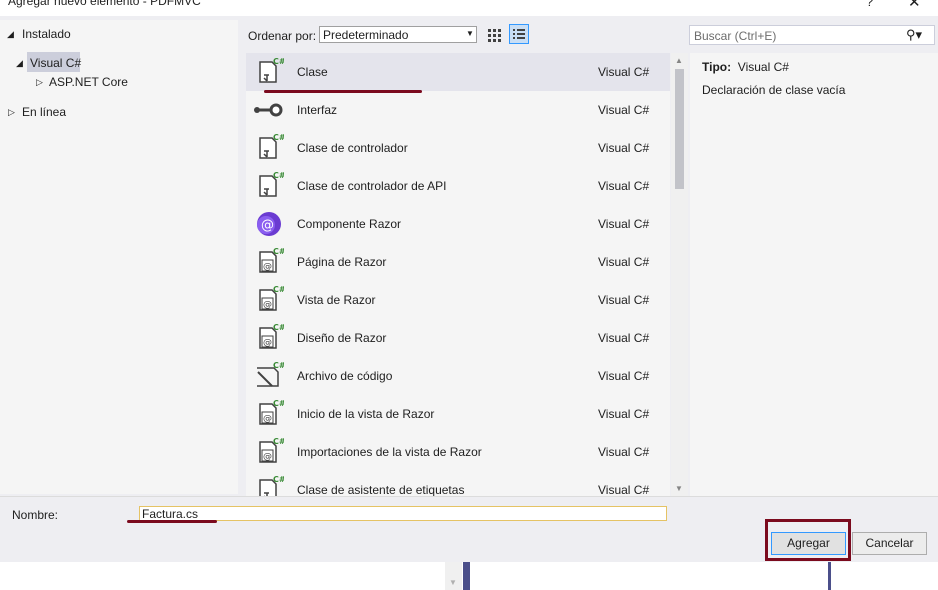 The height and width of the screenshot is (590, 938). What do you see at coordinates (336, 300) in the screenshot?
I see `item-name: Vista de Razor` at bounding box center [336, 300].